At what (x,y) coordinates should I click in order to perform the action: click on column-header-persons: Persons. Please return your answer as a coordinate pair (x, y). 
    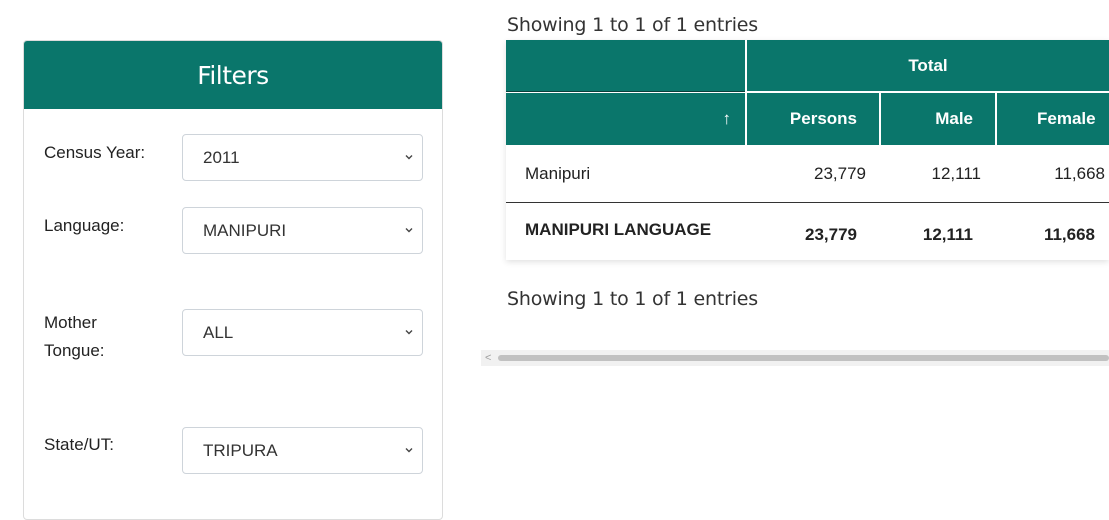
    Looking at the image, I should click on (812, 119).